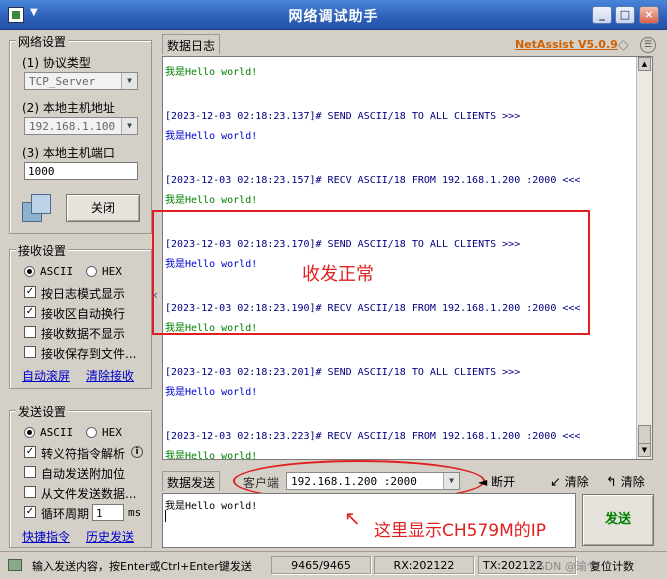  Describe the element at coordinates (576, 482) in the screenshot. I see `clear-send-label: 清除` at that location.